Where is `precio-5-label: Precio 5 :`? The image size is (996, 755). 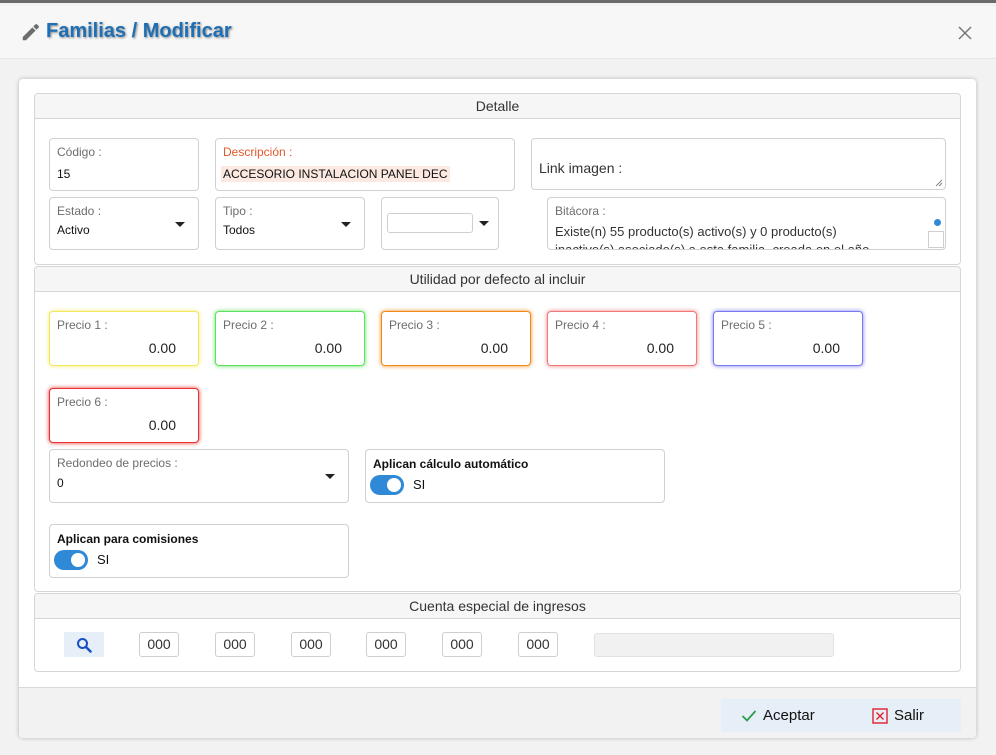 precio-5-label: Precio 5 : is located at coordinates (746, 325).